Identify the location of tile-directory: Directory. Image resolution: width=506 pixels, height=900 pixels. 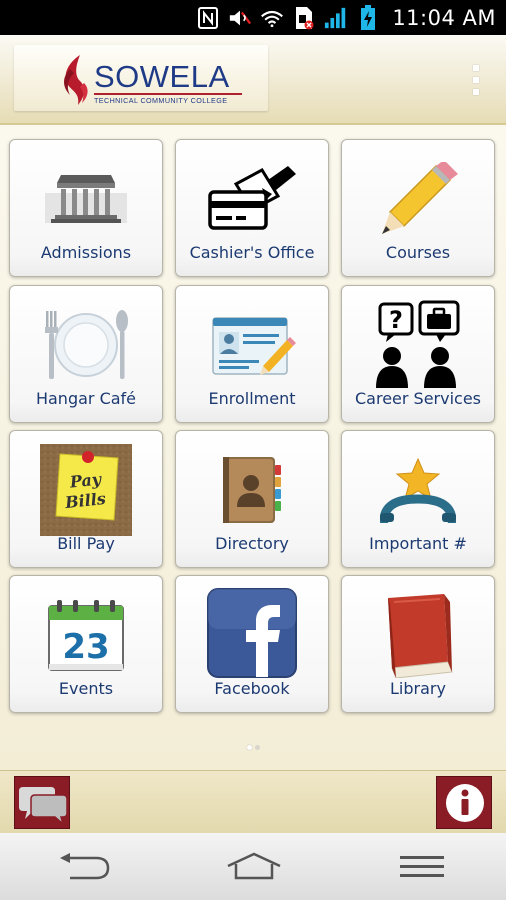
(252, 499).